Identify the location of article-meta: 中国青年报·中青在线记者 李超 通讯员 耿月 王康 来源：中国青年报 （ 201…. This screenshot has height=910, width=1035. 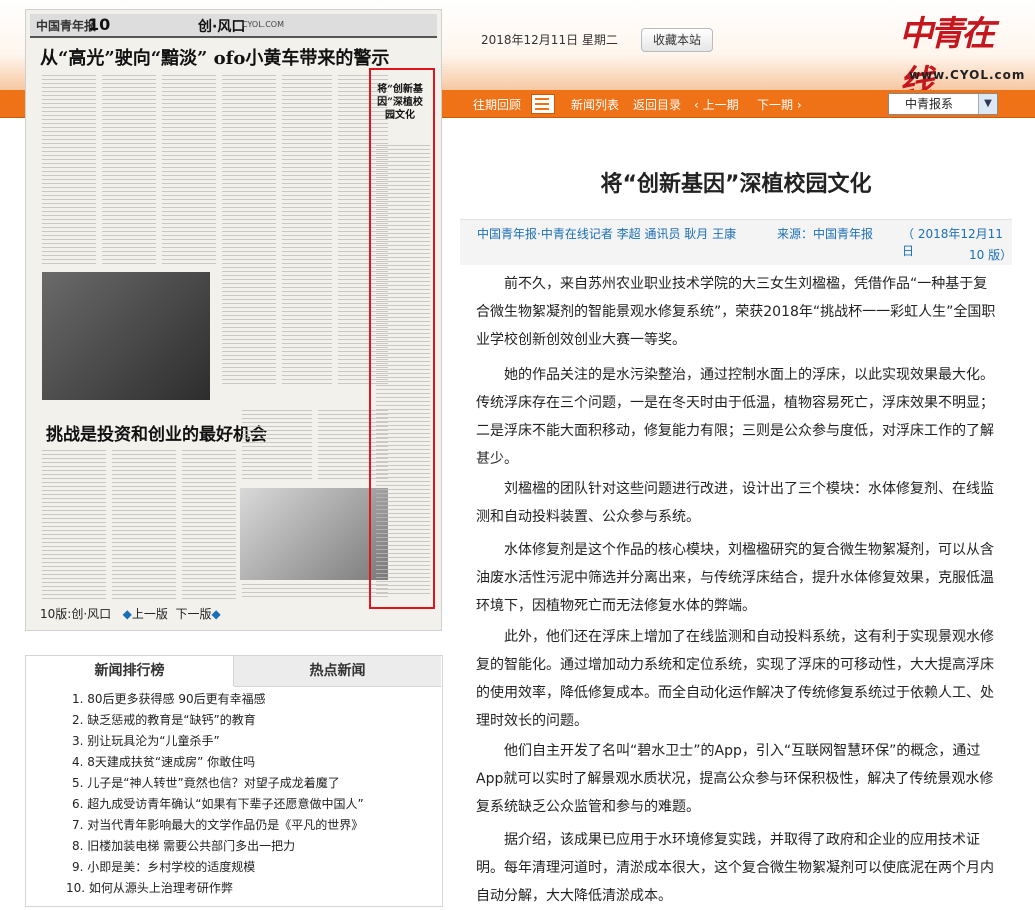
(736, 242).